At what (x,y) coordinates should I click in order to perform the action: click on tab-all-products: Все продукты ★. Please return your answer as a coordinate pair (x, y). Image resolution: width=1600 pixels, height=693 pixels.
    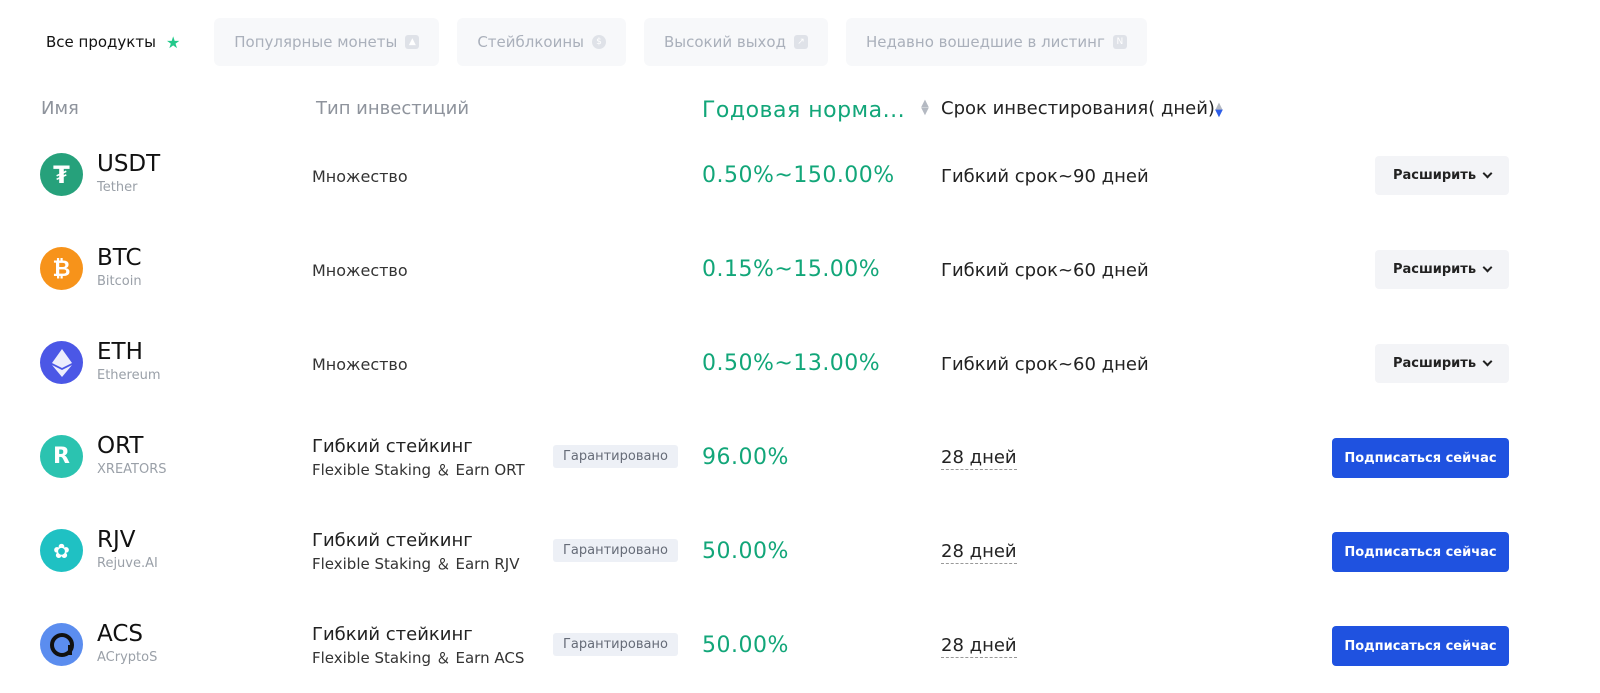
    Looking at the image, I should click on (113, 42).